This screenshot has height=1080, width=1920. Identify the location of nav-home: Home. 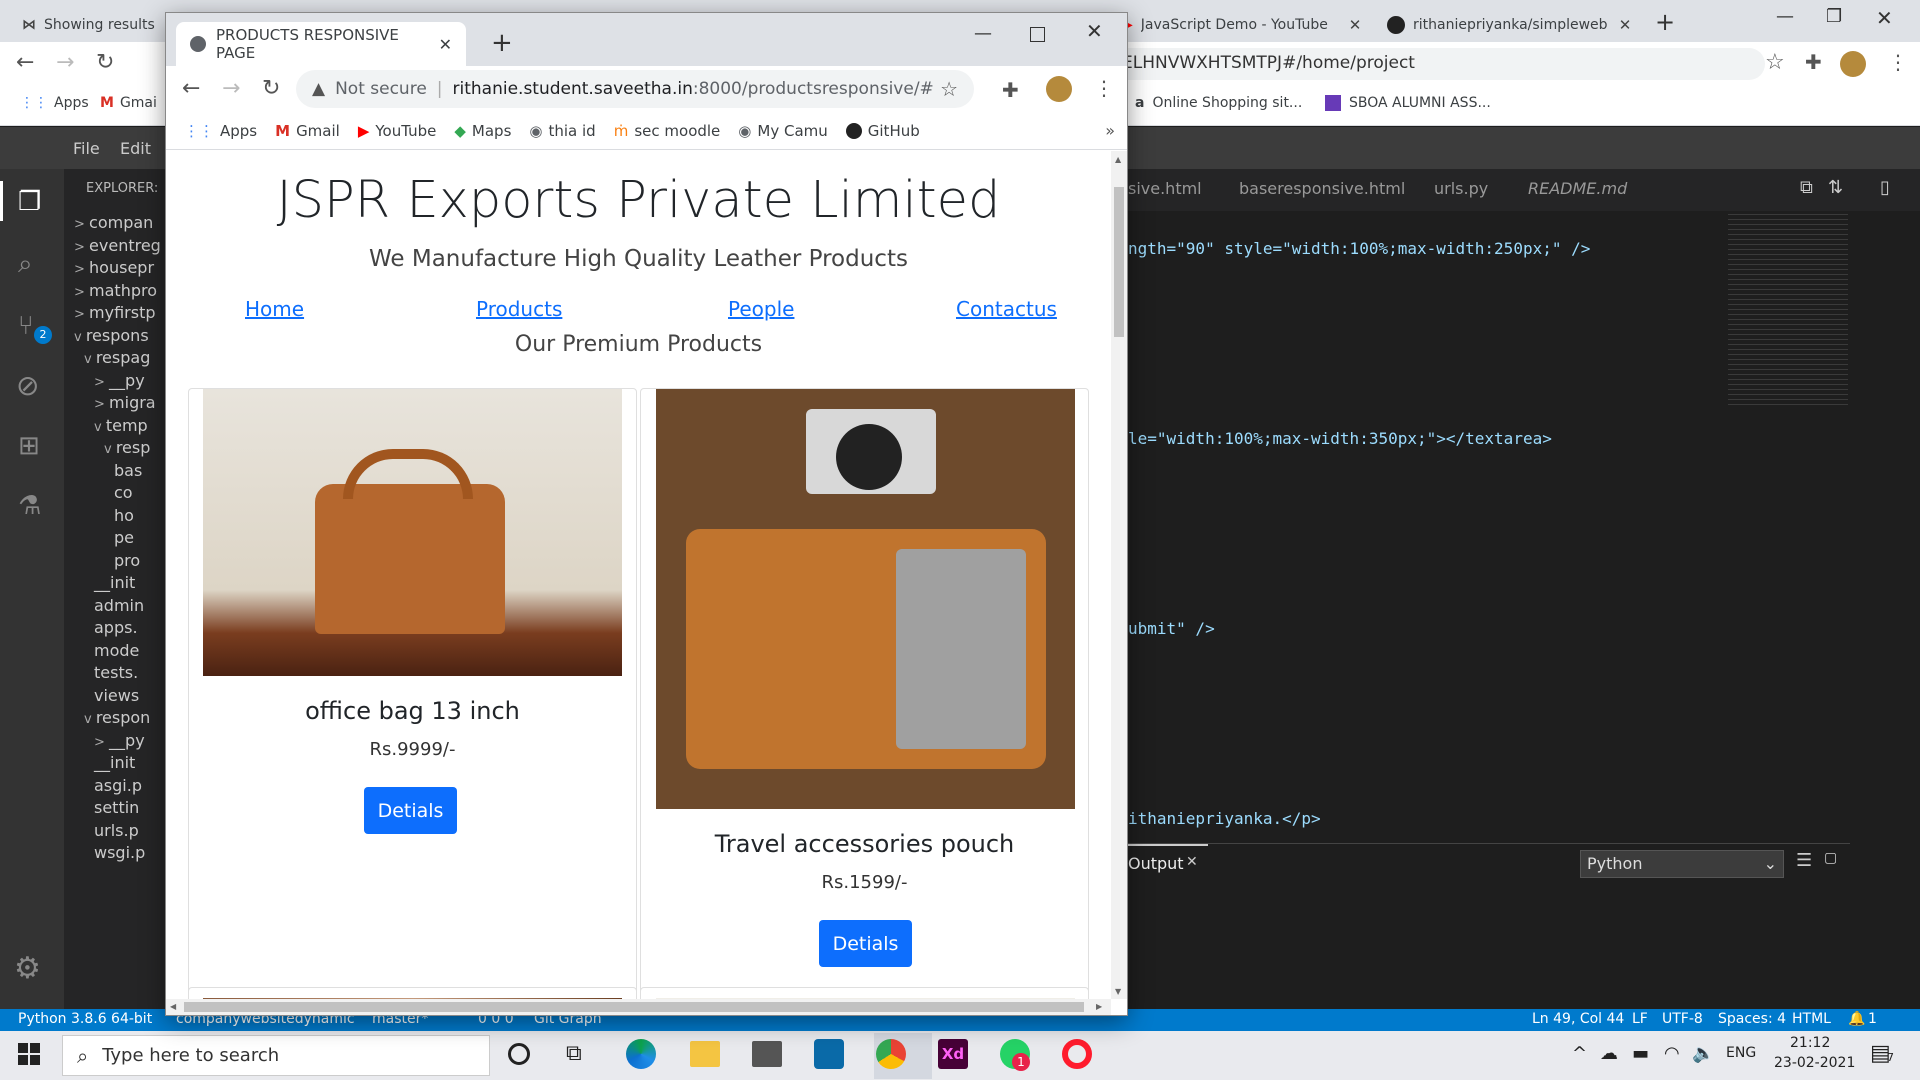
(274, 309).